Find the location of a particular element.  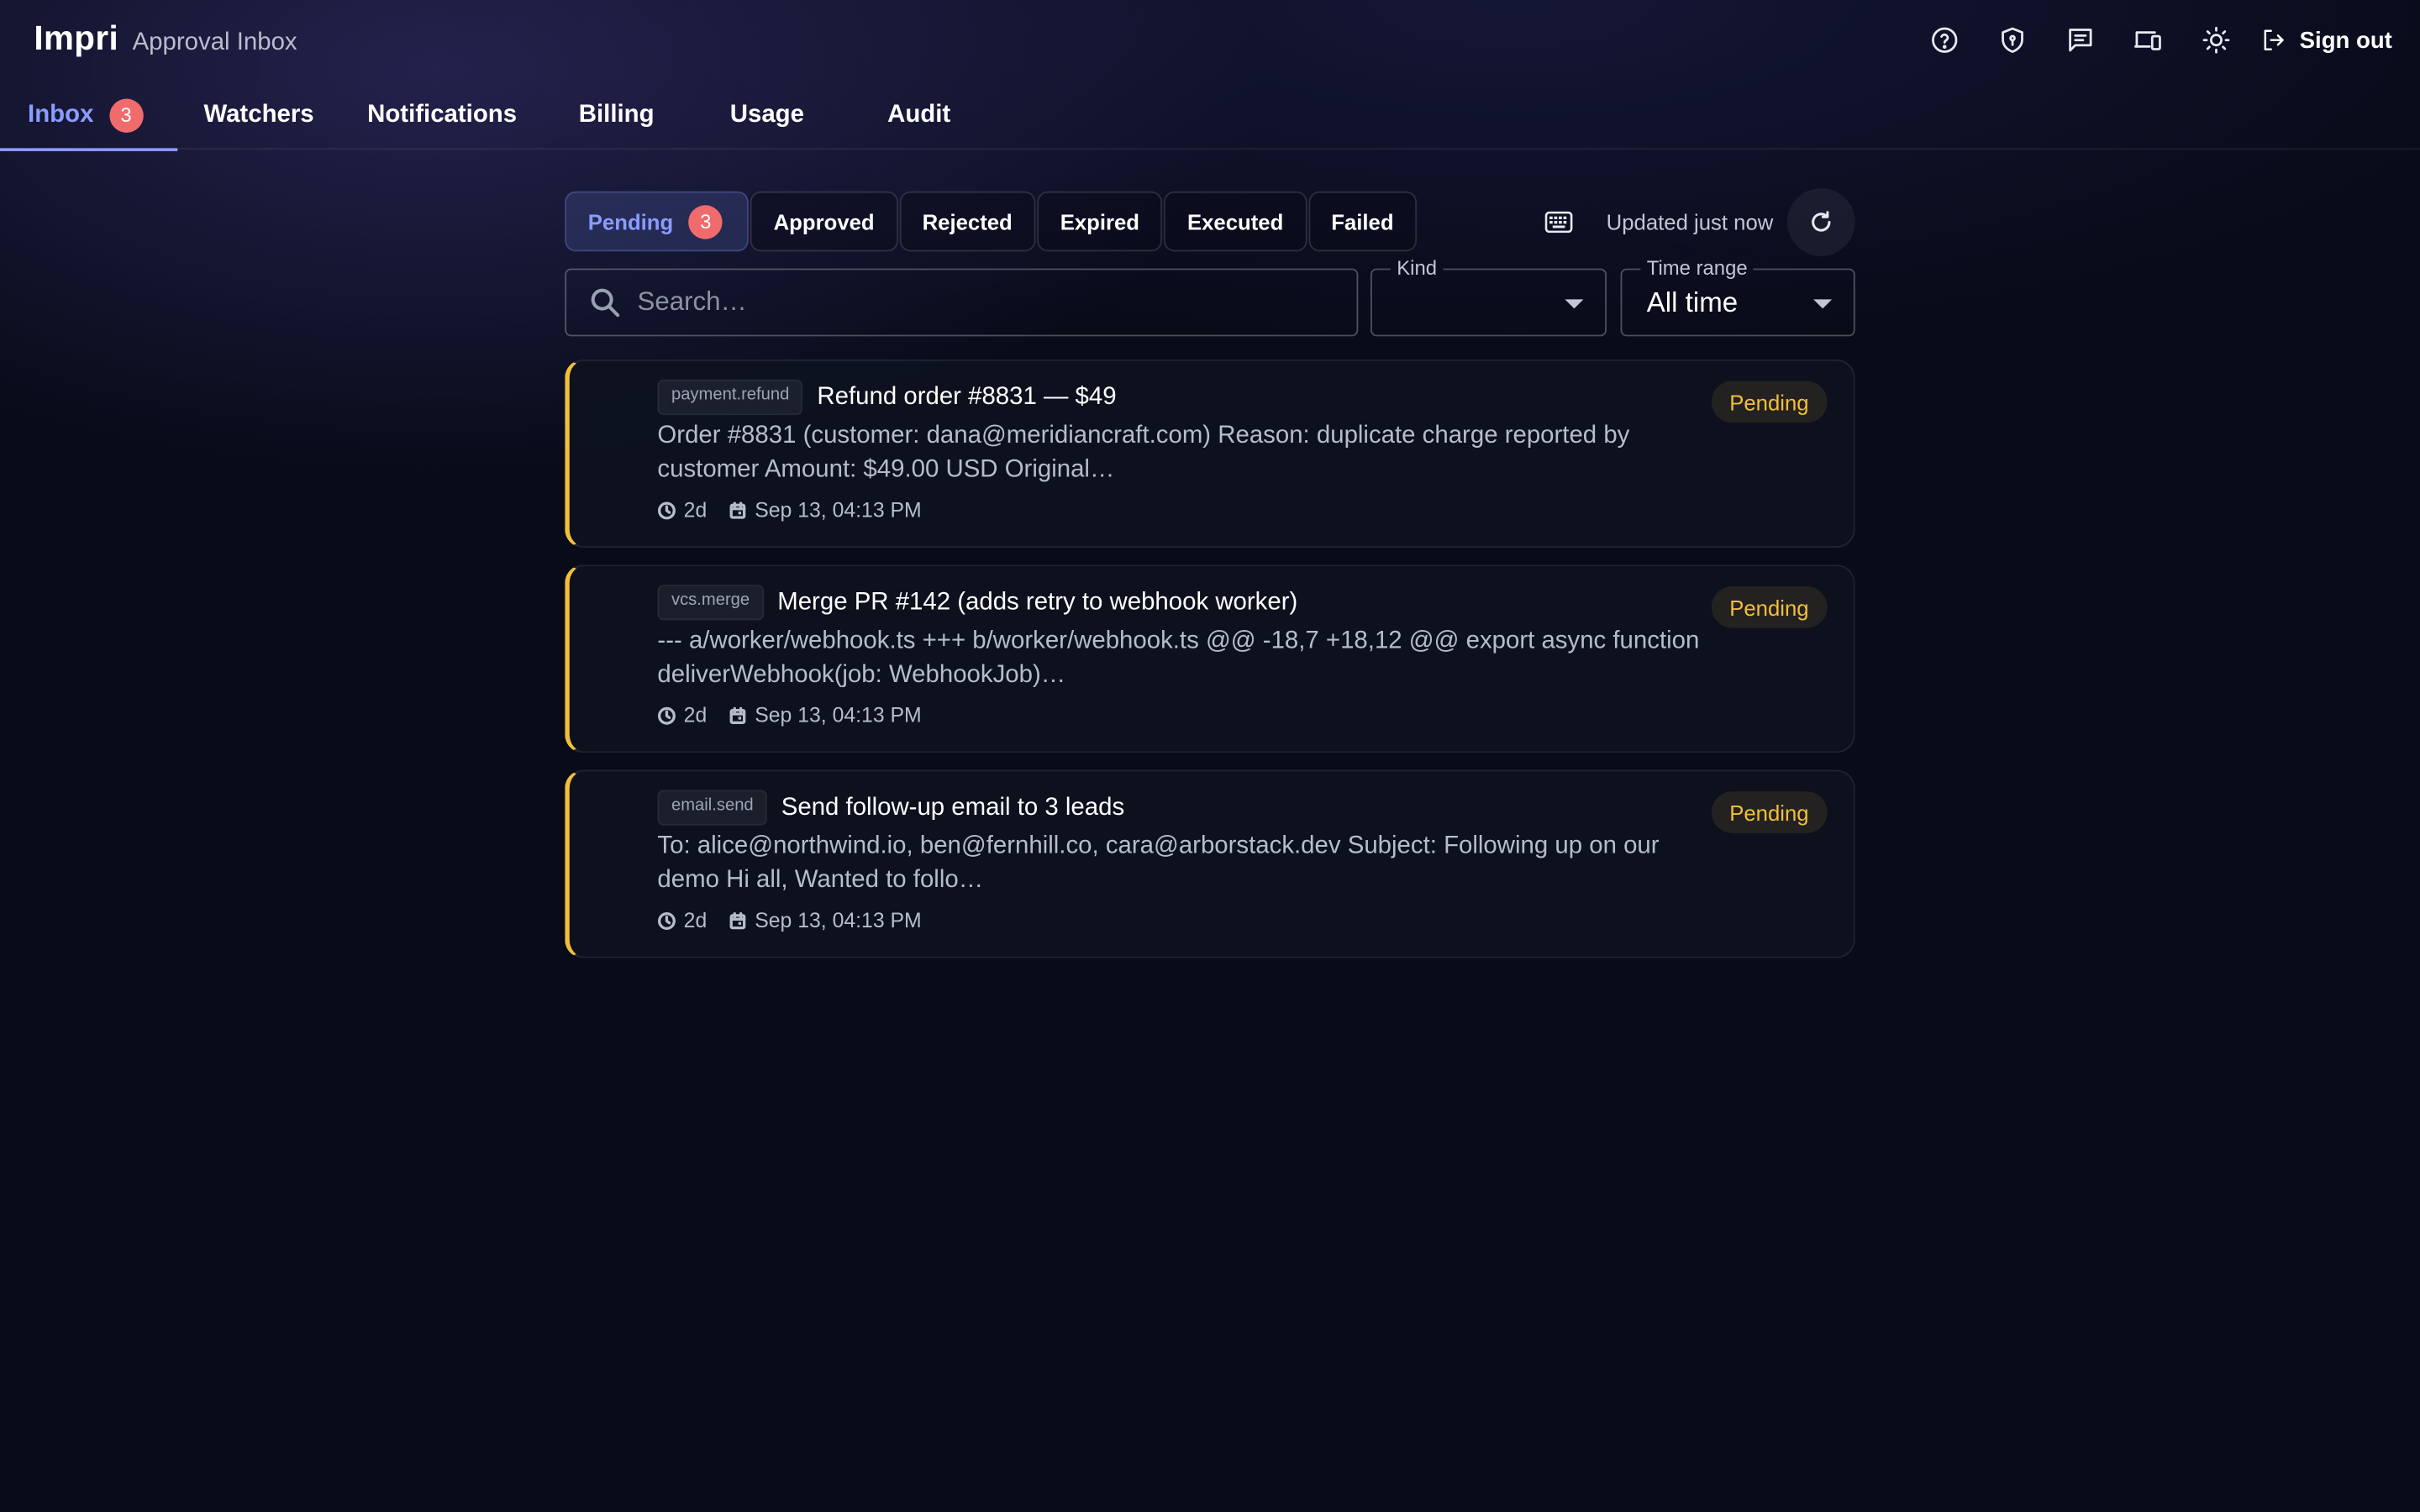

nav-tab-label: Usage is located at coordinates (766, 114).